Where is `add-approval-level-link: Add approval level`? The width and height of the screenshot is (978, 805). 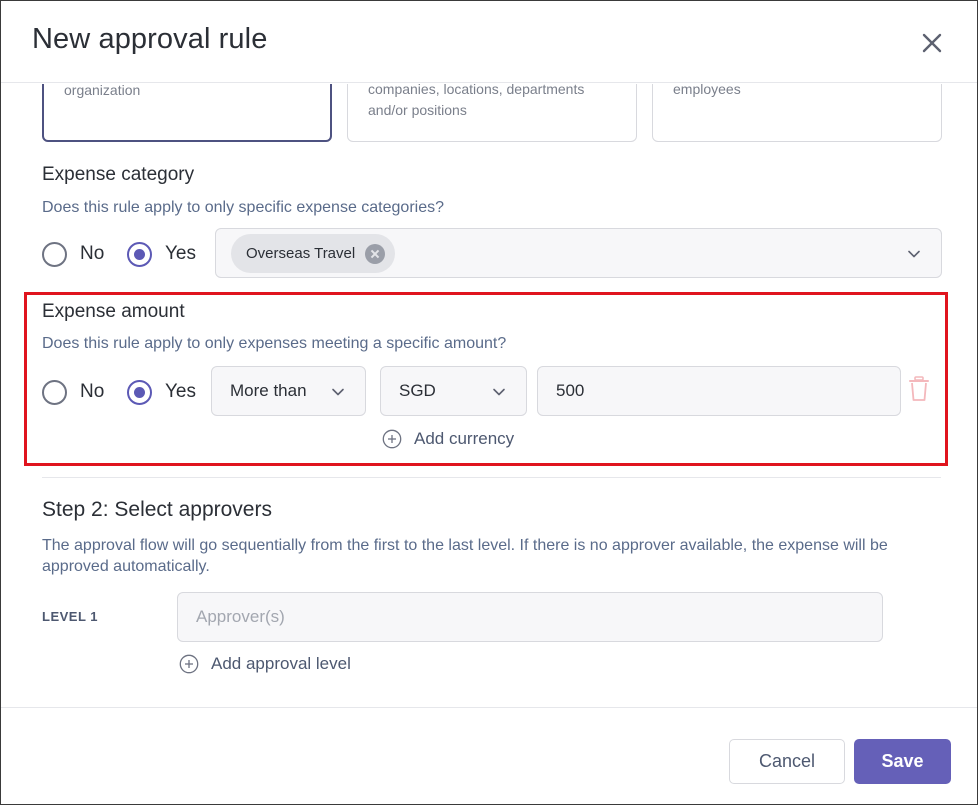
add-approval-level-link: Add approval level is located at coordinates (265, 664).